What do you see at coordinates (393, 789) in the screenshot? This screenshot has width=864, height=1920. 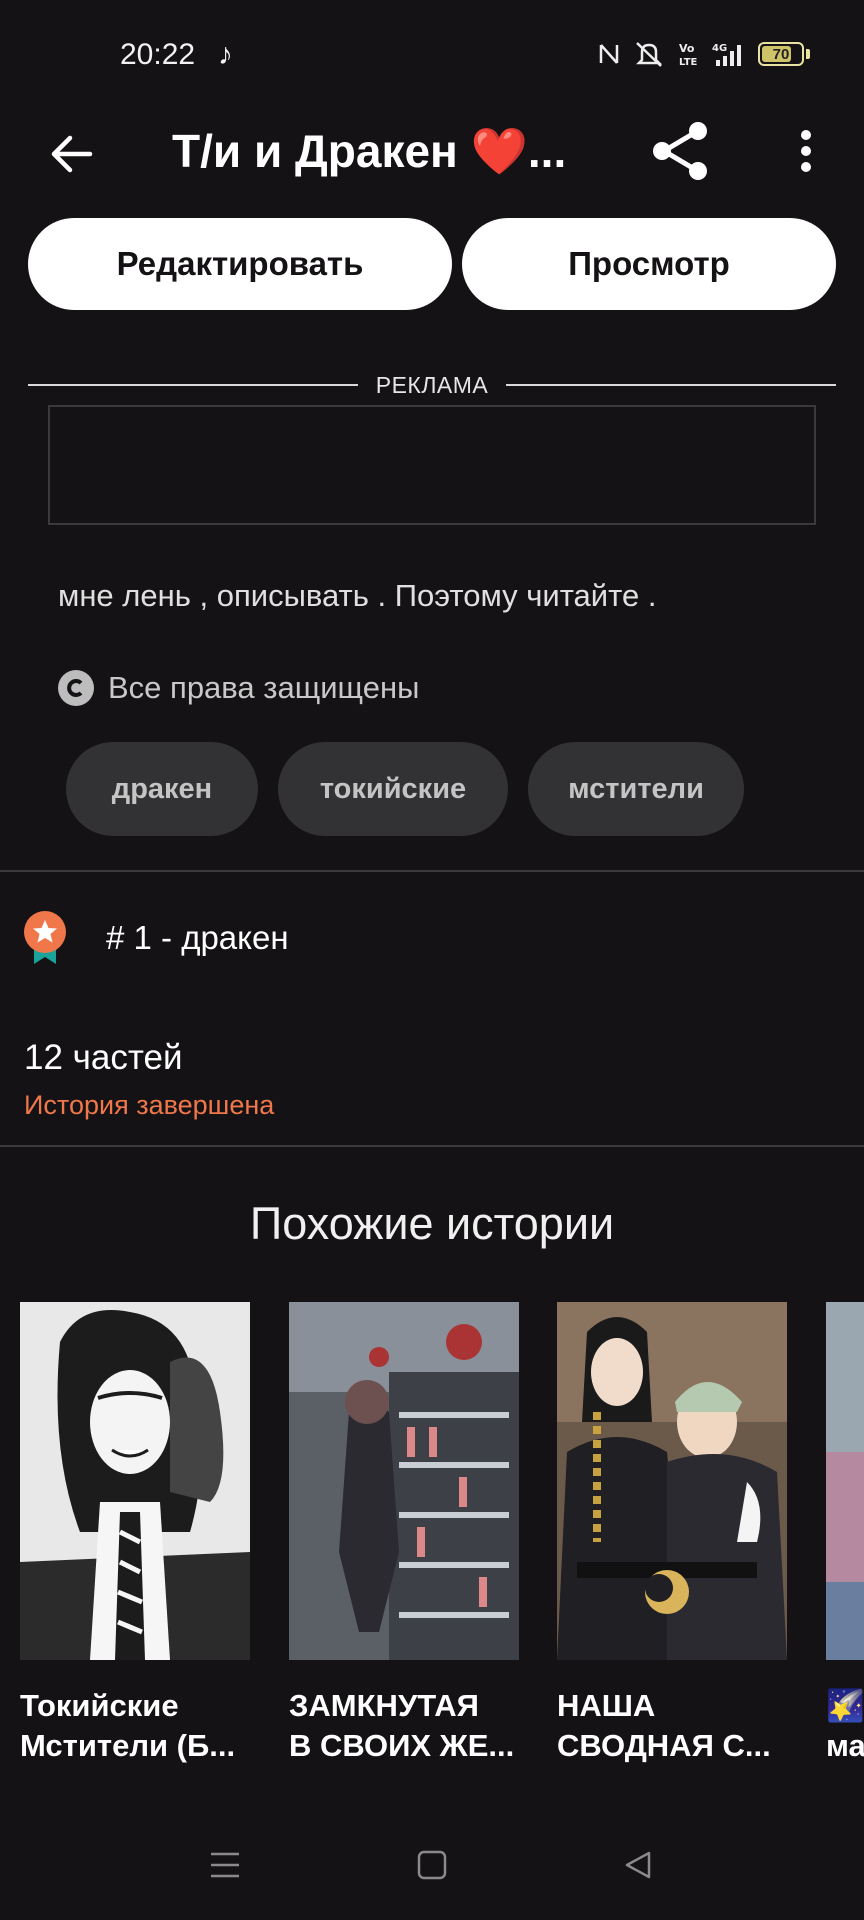 I see `tag-chip: токийские` at bounding box center [393, 789].